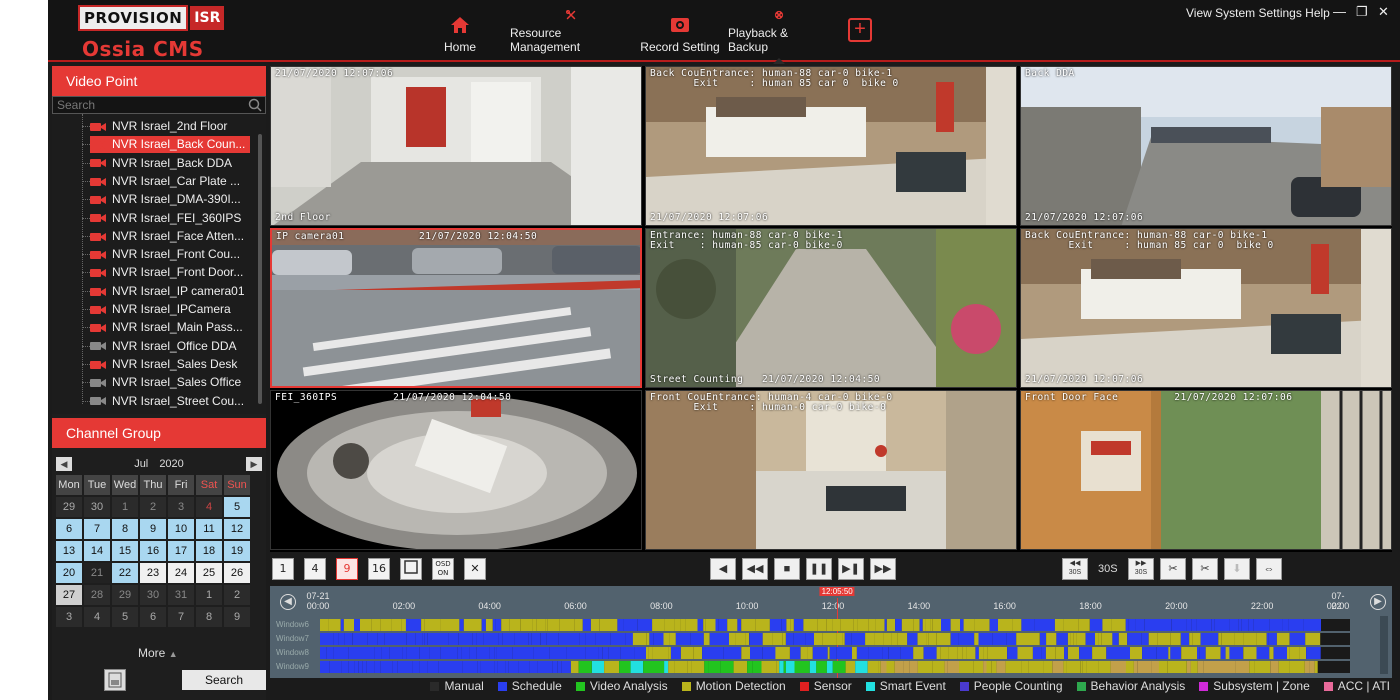 This screenshot has width=1400, height=700. I want to click on timeline-row: Window7, so click(826, 638).